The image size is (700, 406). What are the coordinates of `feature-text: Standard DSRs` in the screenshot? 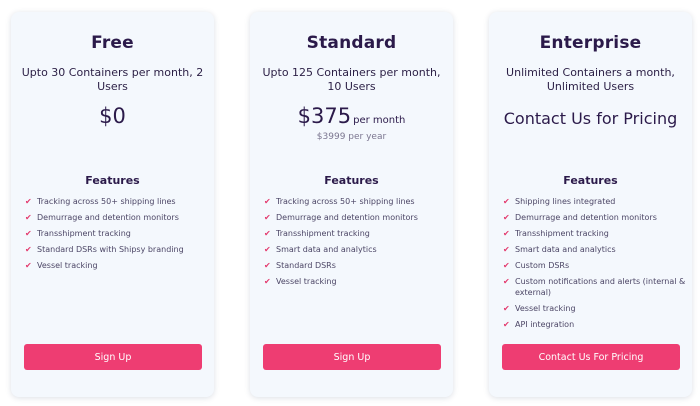 It's located at (306, 265).